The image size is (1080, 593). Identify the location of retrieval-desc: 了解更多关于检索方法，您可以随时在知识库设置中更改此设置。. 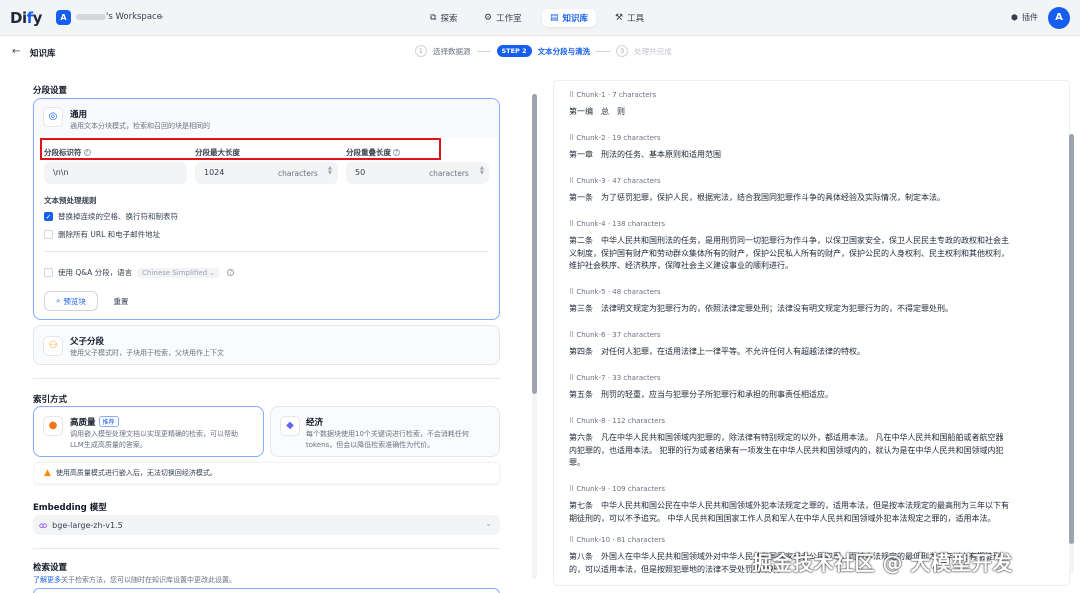
(134, 580).